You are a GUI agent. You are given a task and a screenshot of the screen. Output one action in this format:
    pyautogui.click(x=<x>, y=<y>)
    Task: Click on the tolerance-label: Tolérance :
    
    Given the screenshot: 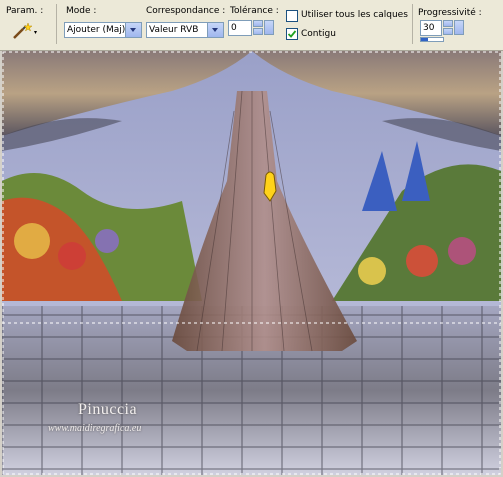 What is the action you would take?
    pyautogui.click(x=254, y=11)
    